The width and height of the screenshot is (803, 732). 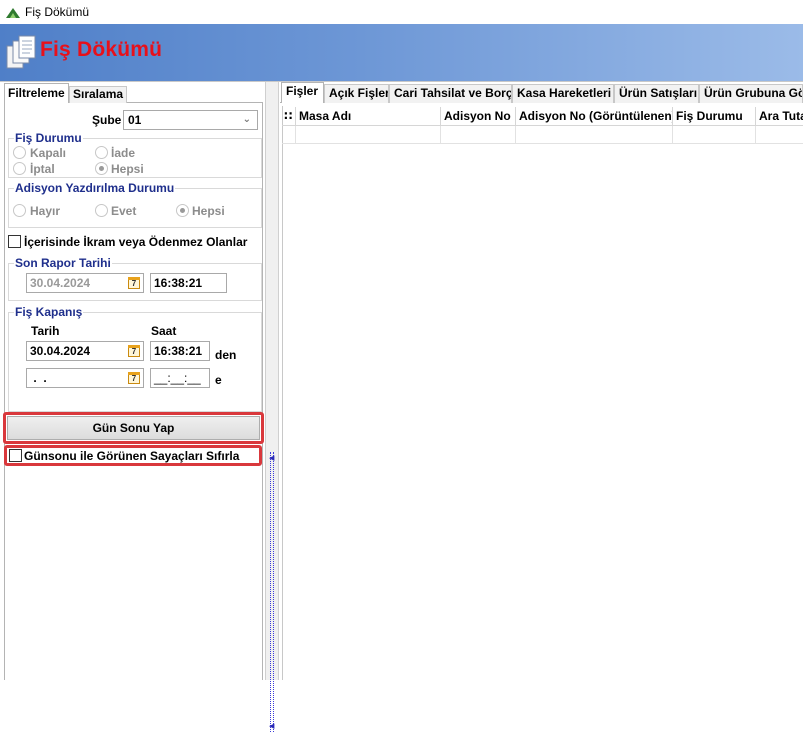 I want to click on grid-indicator: ∷, so click(x=289, y=116).